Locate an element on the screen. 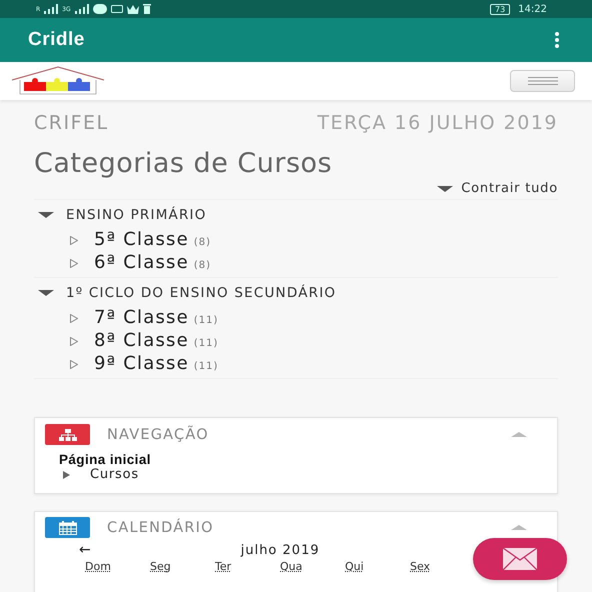 Image resolution: width=592 pixels, height=592 pixels. month-title: julho 2019 is located at coordinates (280, 550).